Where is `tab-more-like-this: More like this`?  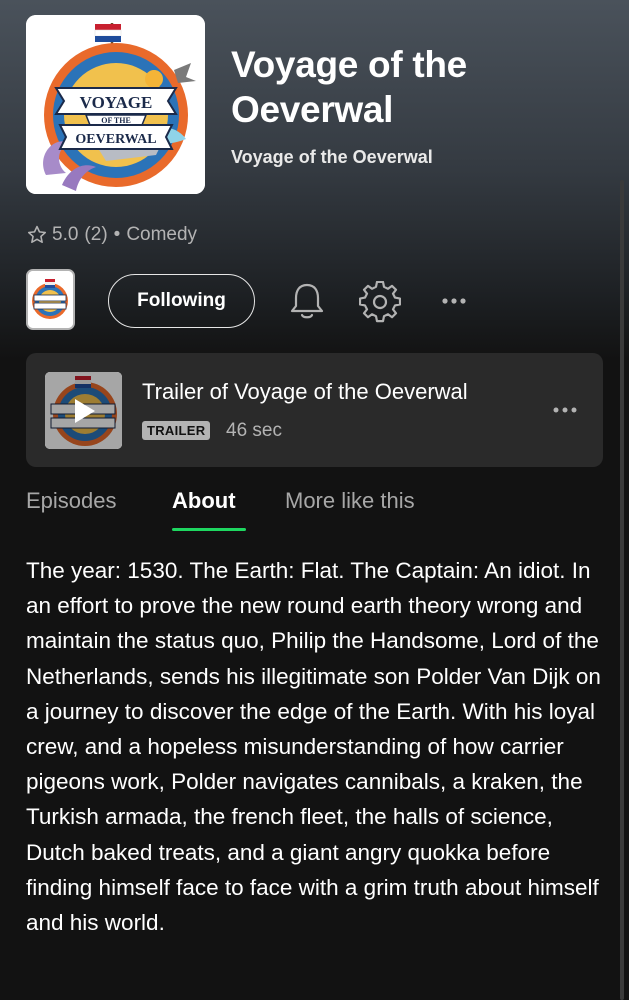
tab-more-like-this: More like this is located at coordinates (350, 501).